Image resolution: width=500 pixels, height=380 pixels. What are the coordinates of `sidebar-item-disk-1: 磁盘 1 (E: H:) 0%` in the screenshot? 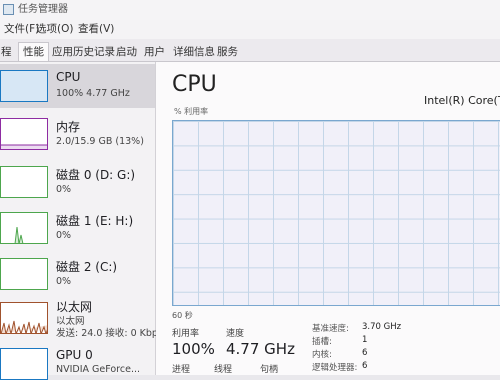 It's located at (77, 228).